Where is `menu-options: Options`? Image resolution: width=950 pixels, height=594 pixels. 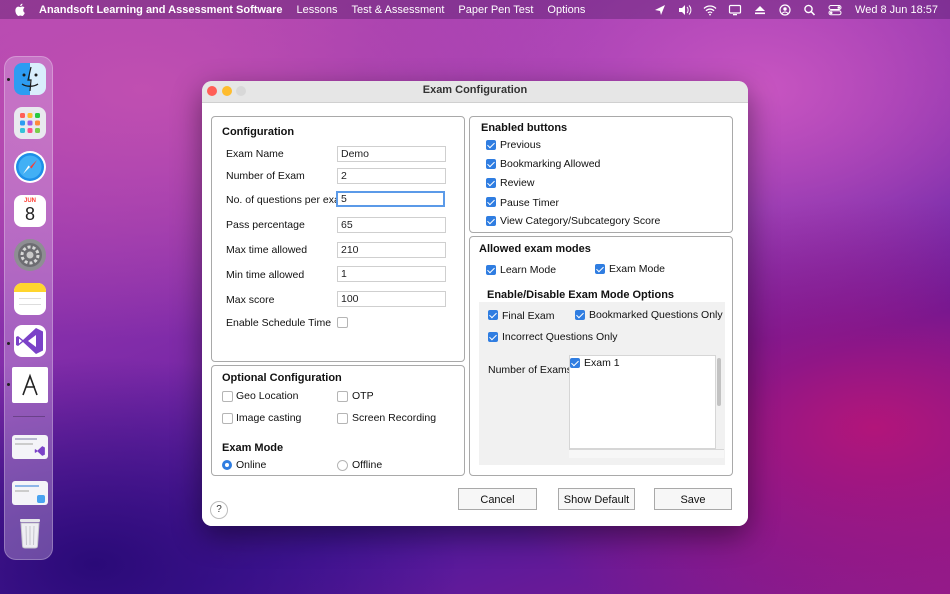
menu-options: Options is located at coordinates (566, 10).